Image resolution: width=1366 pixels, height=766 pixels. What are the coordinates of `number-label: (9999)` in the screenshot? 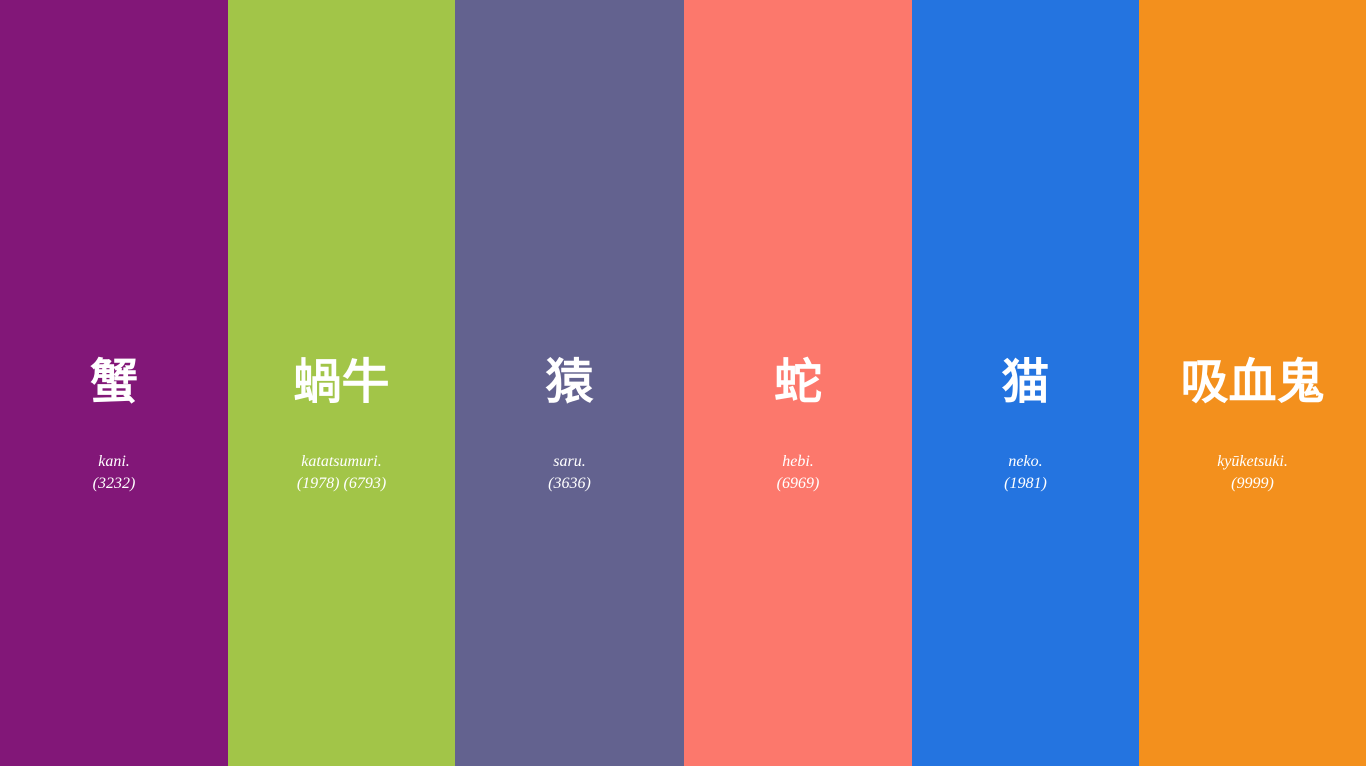 It's located at (1252, 483).